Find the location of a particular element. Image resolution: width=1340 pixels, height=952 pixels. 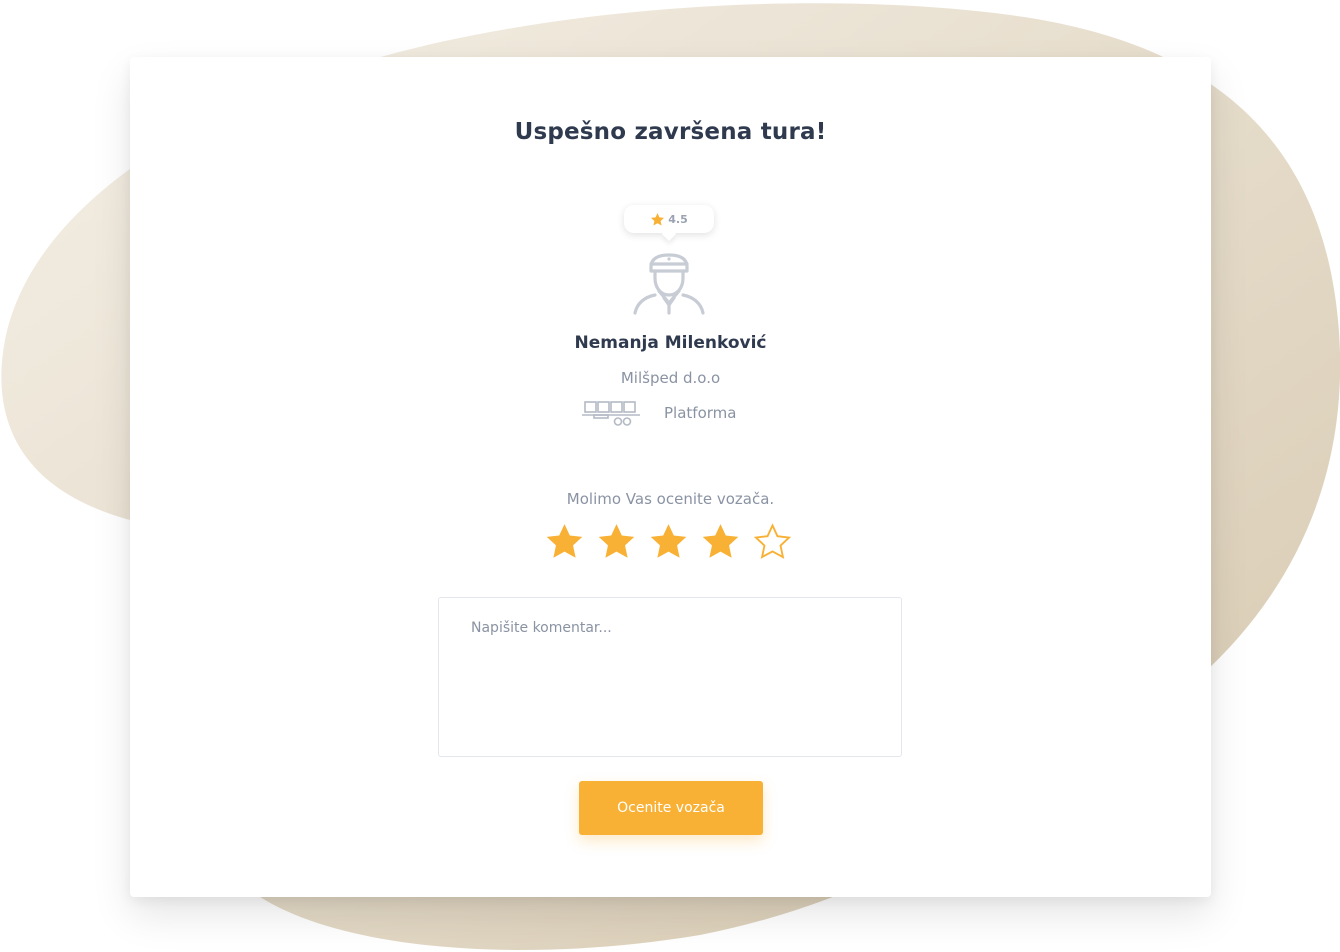

star-5-icon is located at coordinates (772, 541).